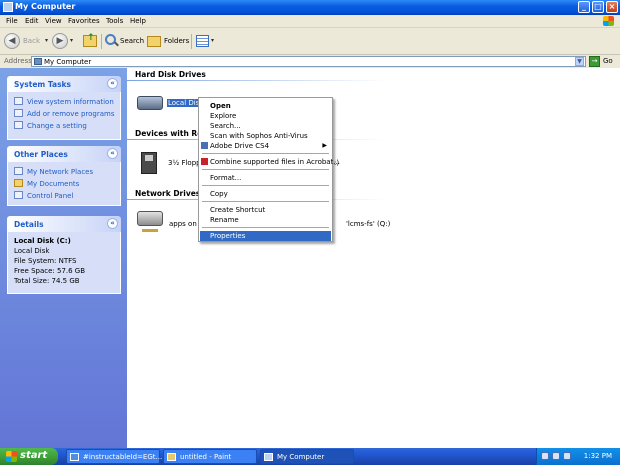  What do you see at coordinates (18, 101) in the screenshot?
I see `system-info-icon` at bounding box center [18, 101].